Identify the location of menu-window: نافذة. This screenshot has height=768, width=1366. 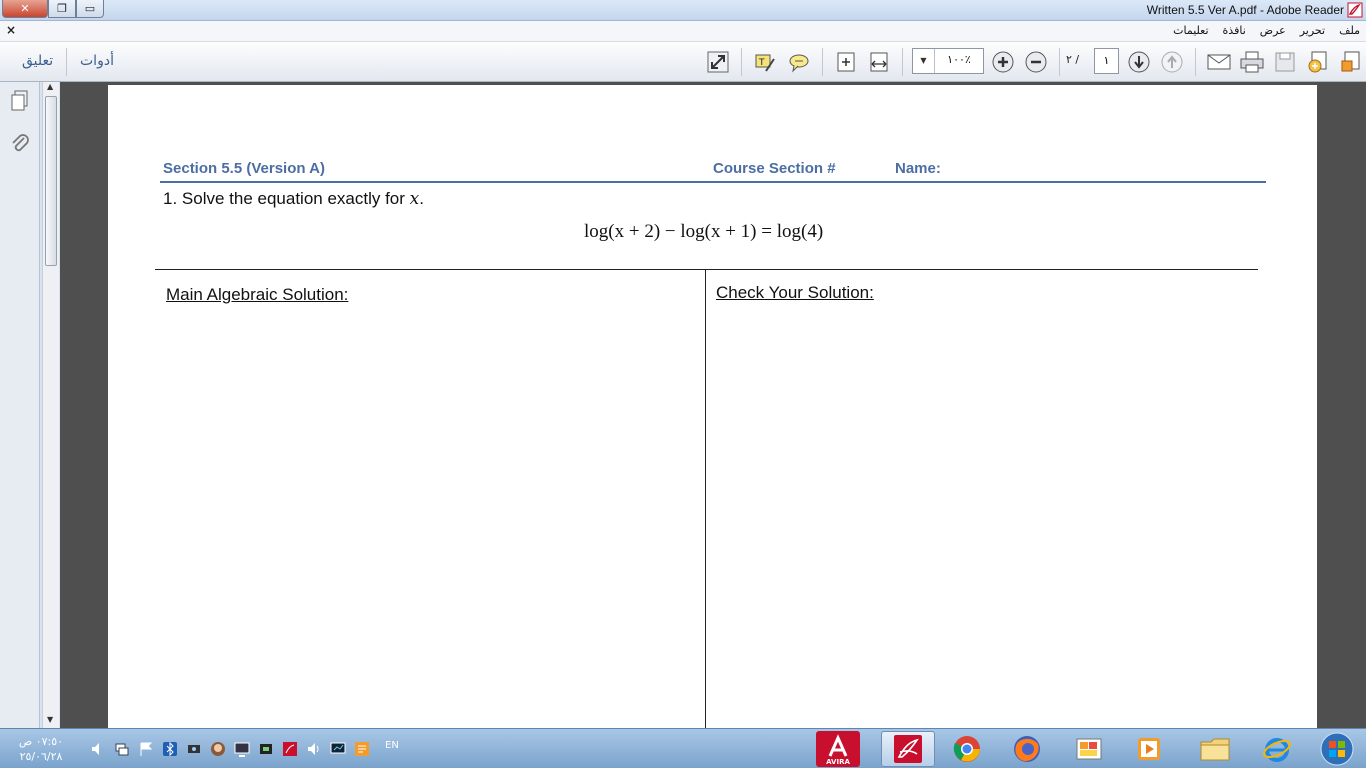
(1234, 30).